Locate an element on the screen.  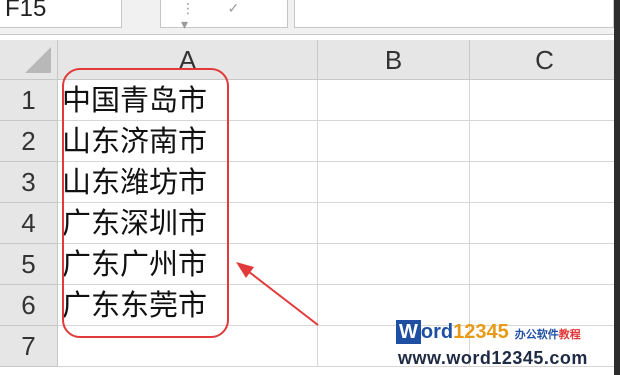
column-header-c: C is located at coordinates (545, 60).